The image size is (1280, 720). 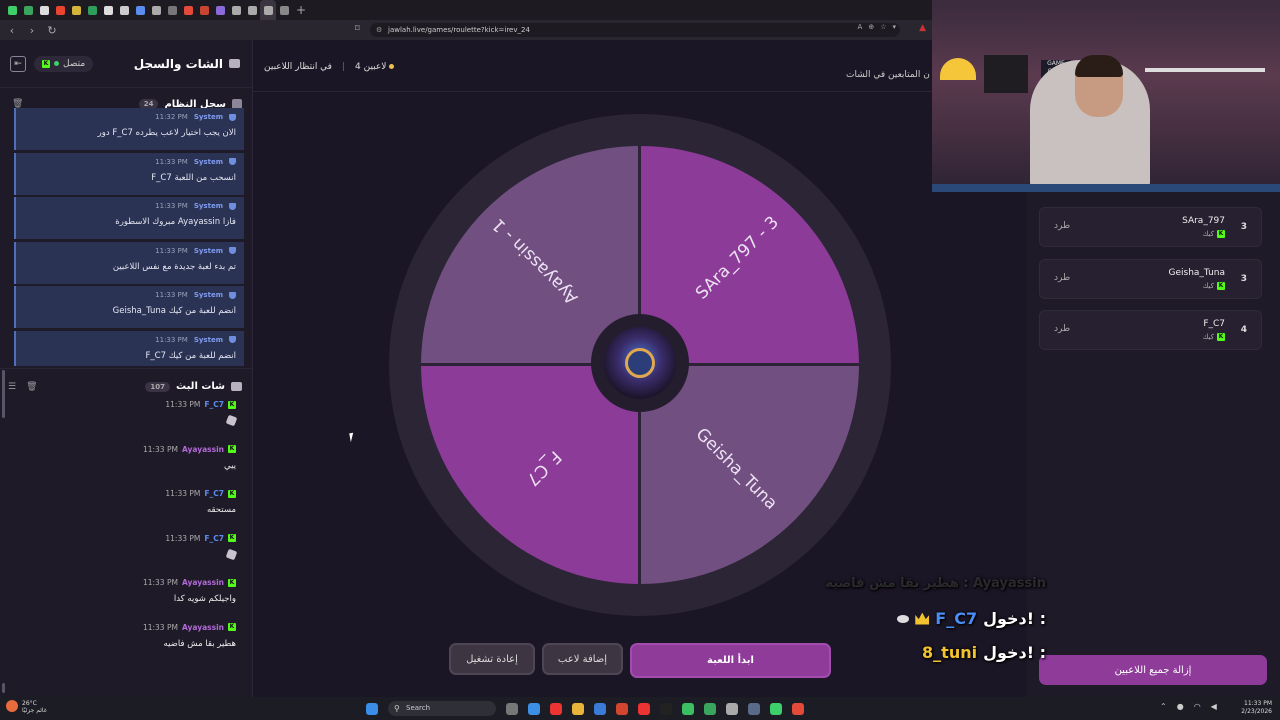 What do you see at coordinates (754, 708) in the screenshot?
I see `steam-icon` at bounding box center [754, 708].